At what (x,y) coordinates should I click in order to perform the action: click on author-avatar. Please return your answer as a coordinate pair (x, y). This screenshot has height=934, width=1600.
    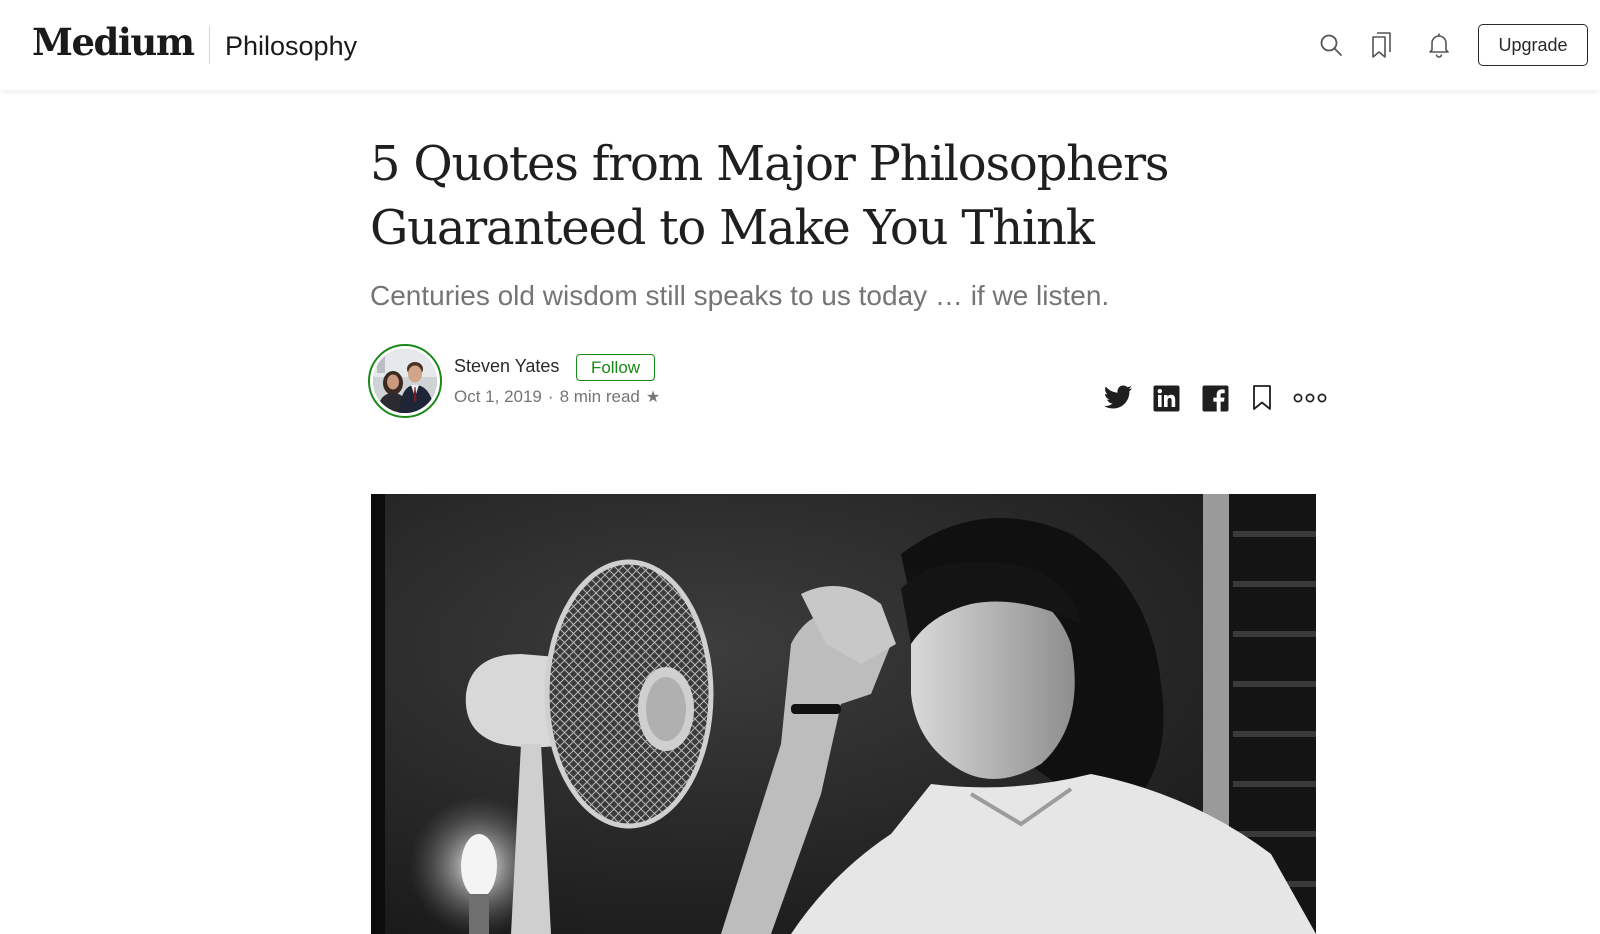
    Looking at the image, I should click on (405, 381).